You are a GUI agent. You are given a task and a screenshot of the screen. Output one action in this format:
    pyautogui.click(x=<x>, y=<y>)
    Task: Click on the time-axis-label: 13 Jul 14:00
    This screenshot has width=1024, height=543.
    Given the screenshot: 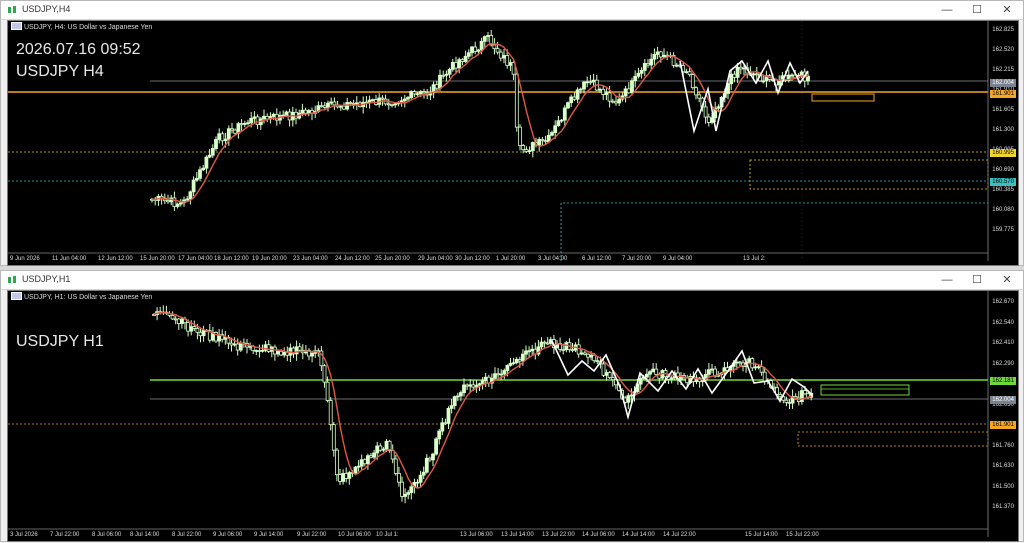 What is the action you would take?
    pyautogui.click(x=517, y=535)
    